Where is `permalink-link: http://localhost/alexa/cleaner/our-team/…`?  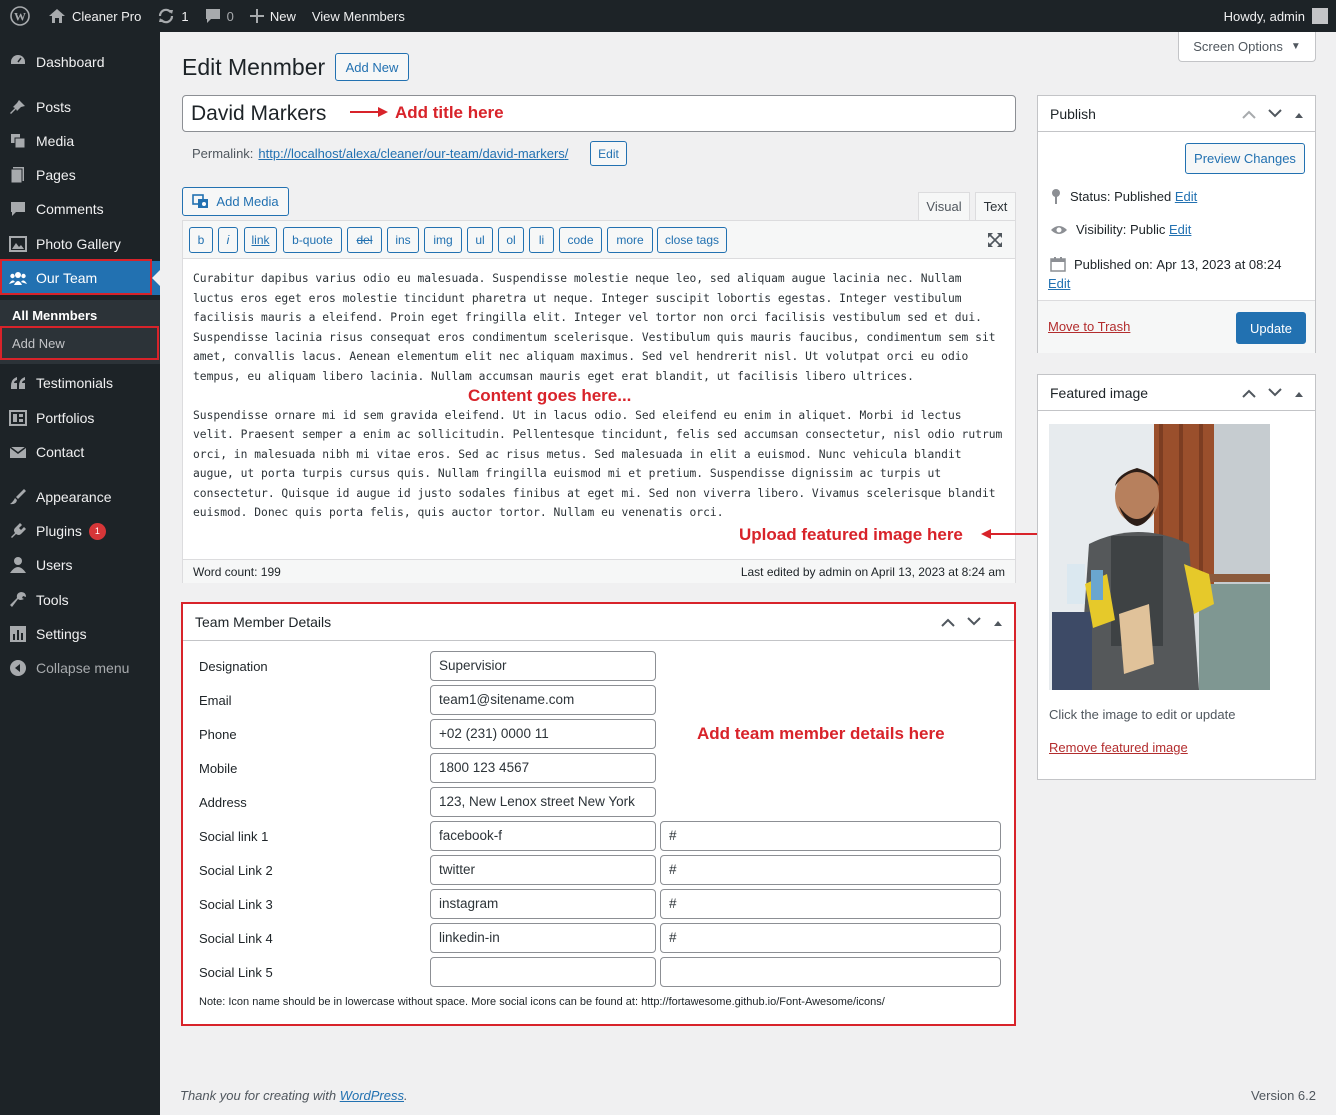
permalink-link: http://localhost/alexa/cleaner/our-team/… is located at coordinates (413, 153).